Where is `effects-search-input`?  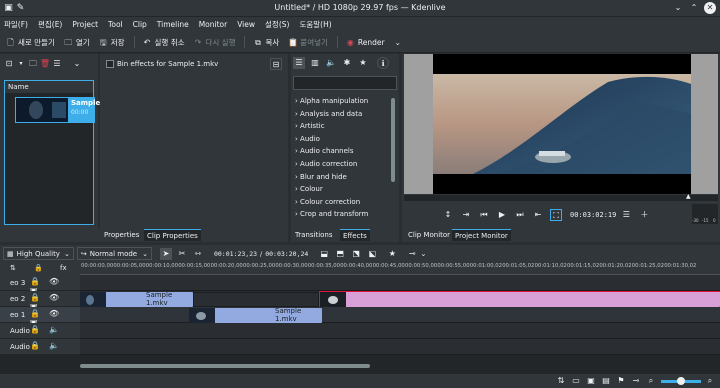
effects-search-input is located at coordinates (345, 83).